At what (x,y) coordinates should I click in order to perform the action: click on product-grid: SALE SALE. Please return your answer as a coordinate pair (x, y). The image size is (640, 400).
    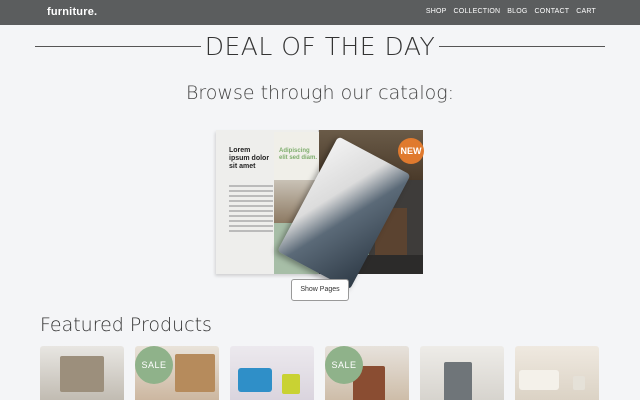
    Looking at the image, I should click on (320, 373).